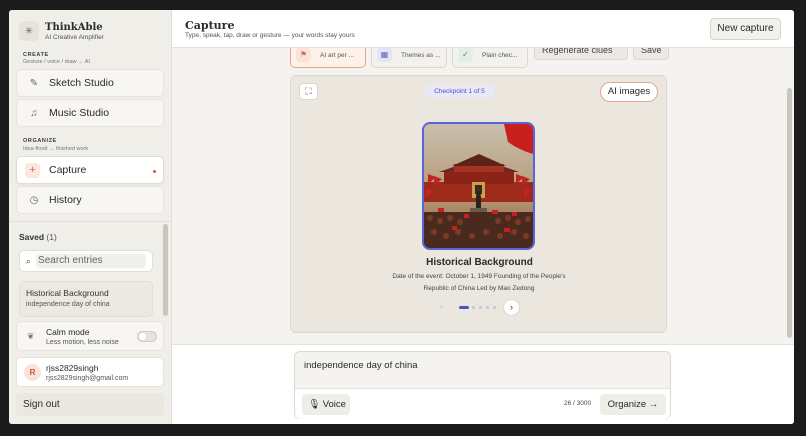 This screenshot has width=806, height=436. What do you see at coordinates (40, 141) in the screenshot?
I see `organize-section-title: ORGANIZE` at bounding box center [40, 141].